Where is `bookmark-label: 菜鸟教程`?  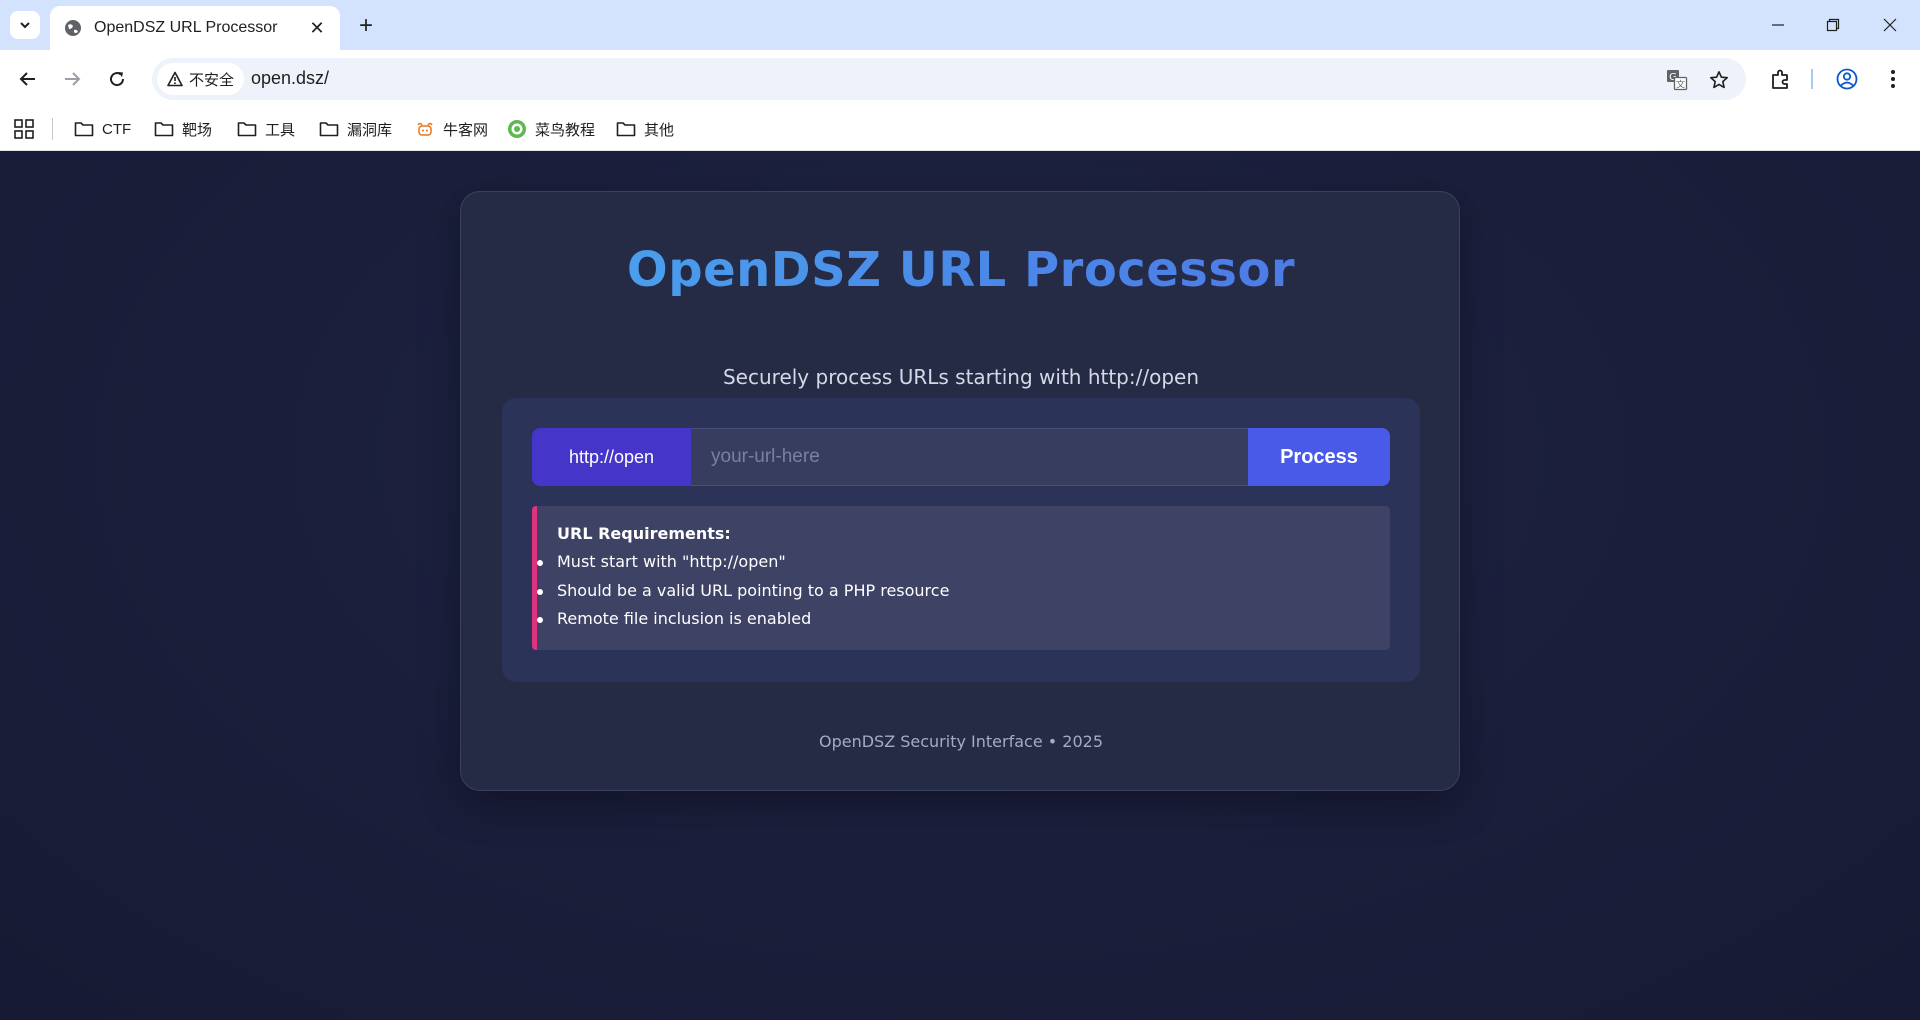
bookmark-label: 菜鸟教程 is located at coordinates (565, 130).